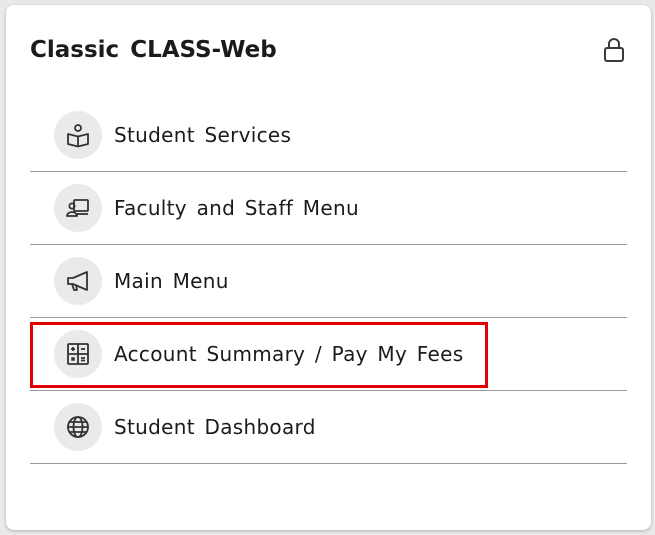 The image size is (655, 535). I want to click on globe-icon, so click(78, 427).